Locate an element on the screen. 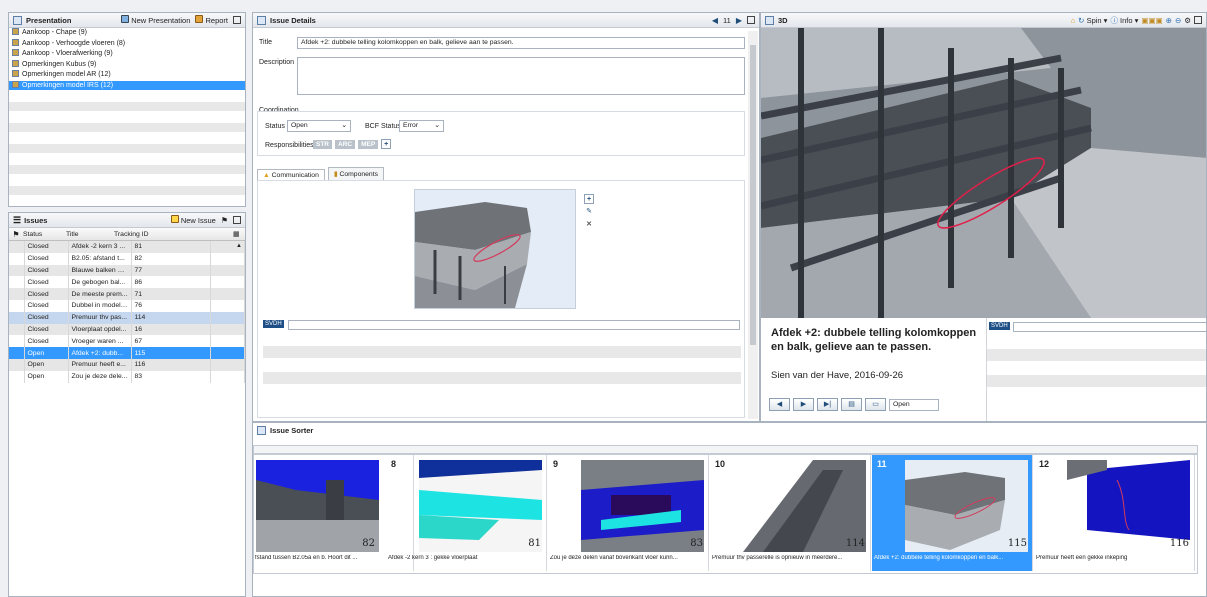  issue-index: 11 is located at coordinates (727, 20).